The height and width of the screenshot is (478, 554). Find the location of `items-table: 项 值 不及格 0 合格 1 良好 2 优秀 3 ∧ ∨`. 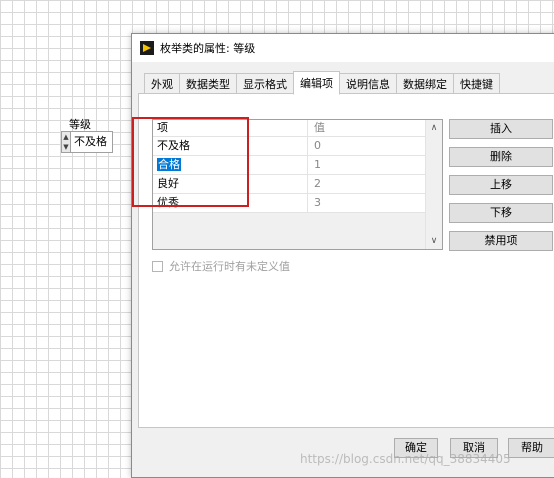

items-table: 项 值 不及格 0 合格 1 良好 2 优秀 3 ∧ ∨ is located at coordinates (297, 184).